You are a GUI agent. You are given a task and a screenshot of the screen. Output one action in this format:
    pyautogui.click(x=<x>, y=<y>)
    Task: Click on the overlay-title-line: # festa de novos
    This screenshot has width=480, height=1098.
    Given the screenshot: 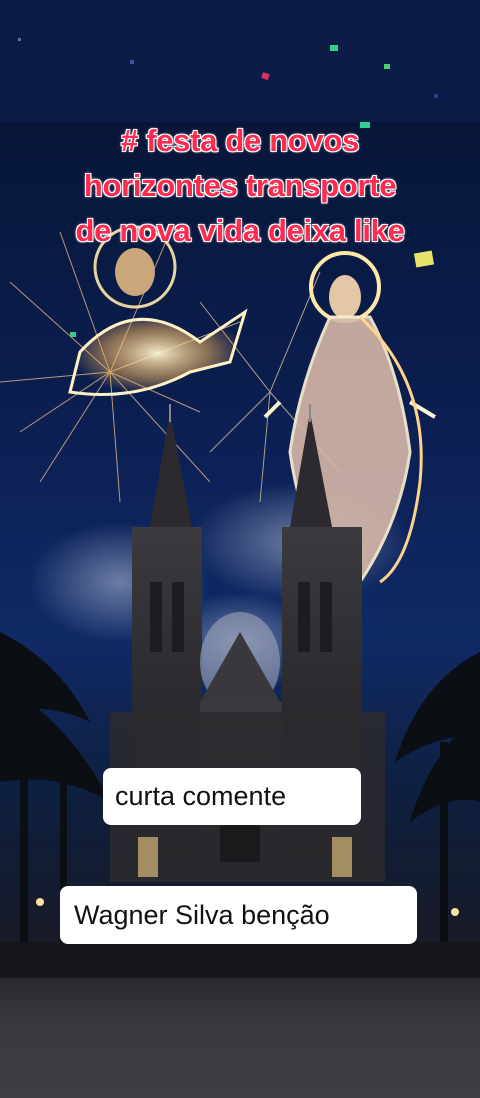 What is the action you would take?
    pyautogui.click(x=240, y=140)
    